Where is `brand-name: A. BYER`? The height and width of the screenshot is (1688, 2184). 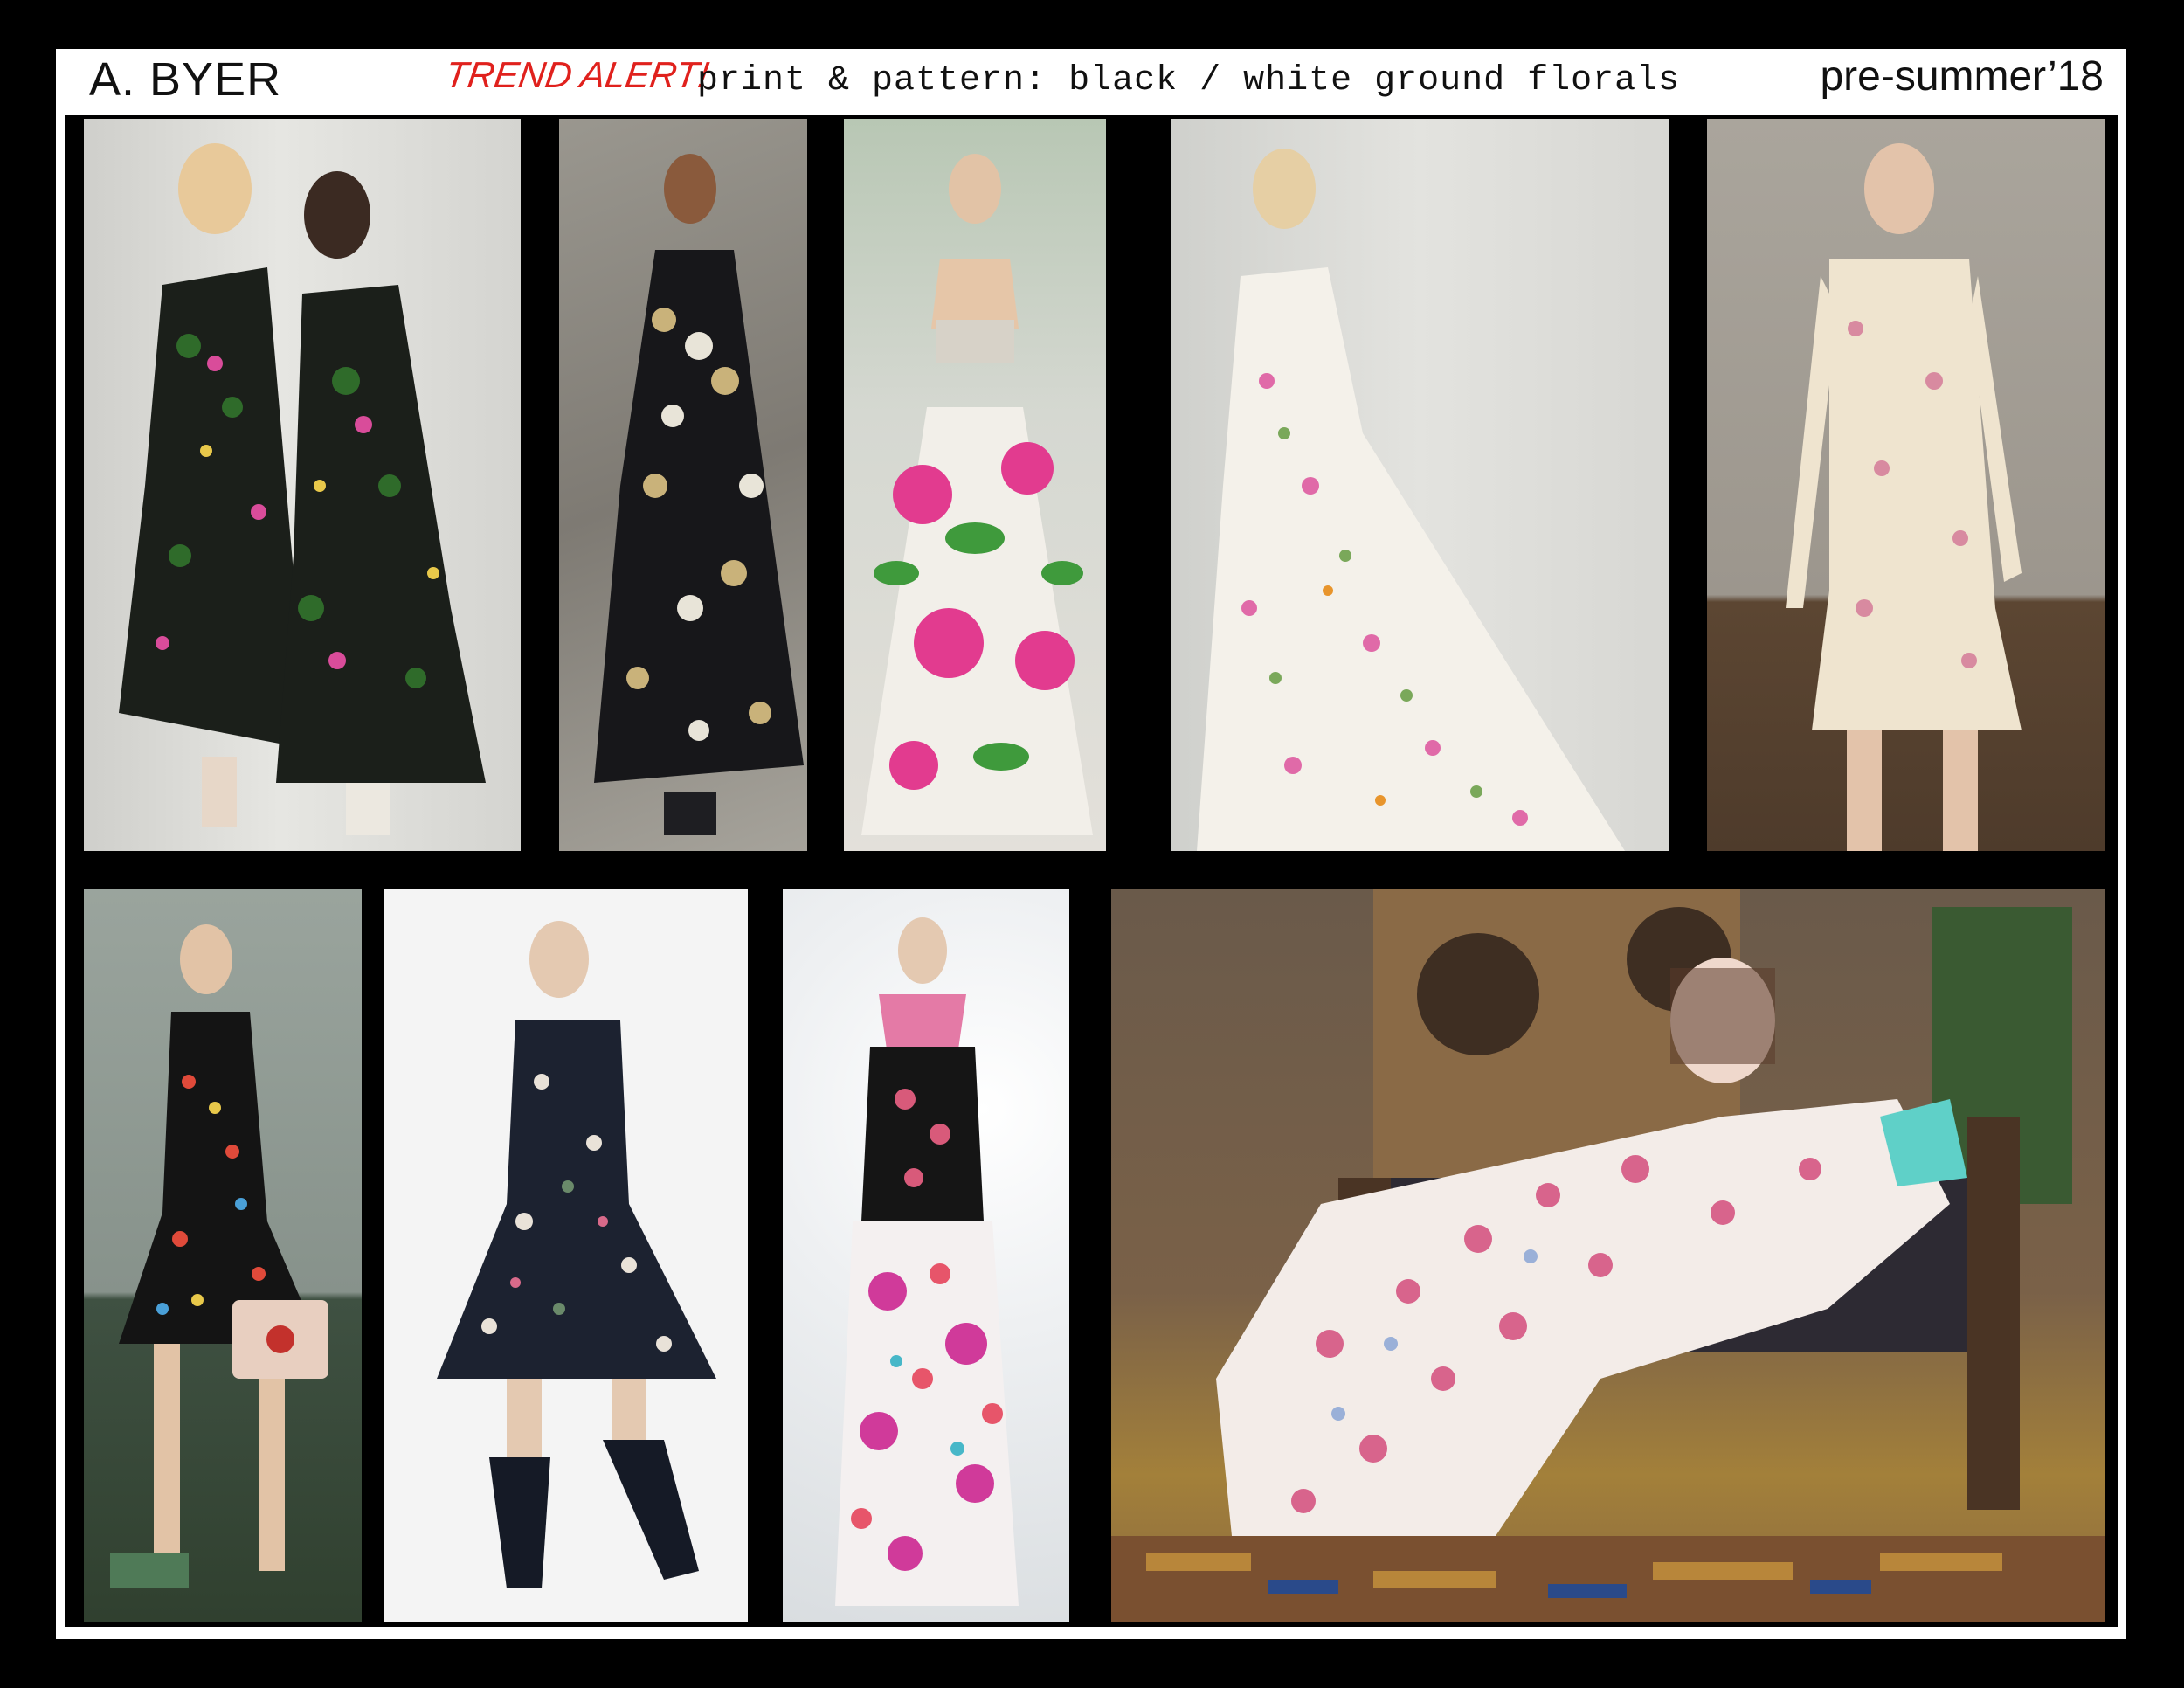
brand-name: A. BYER is located at coordinates (185, 79).